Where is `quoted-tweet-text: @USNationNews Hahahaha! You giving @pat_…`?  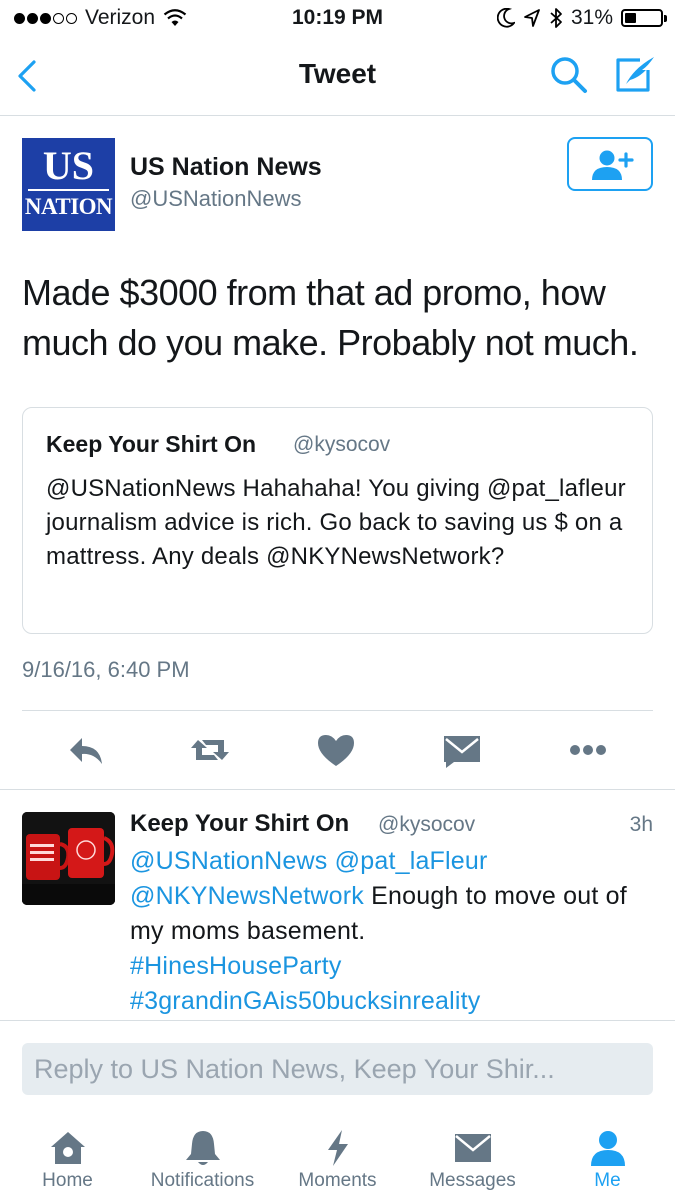
quoted-tweet-text: @USNationNews Hahahaha! You giving @pat_… is located at coordinates (336, 522).